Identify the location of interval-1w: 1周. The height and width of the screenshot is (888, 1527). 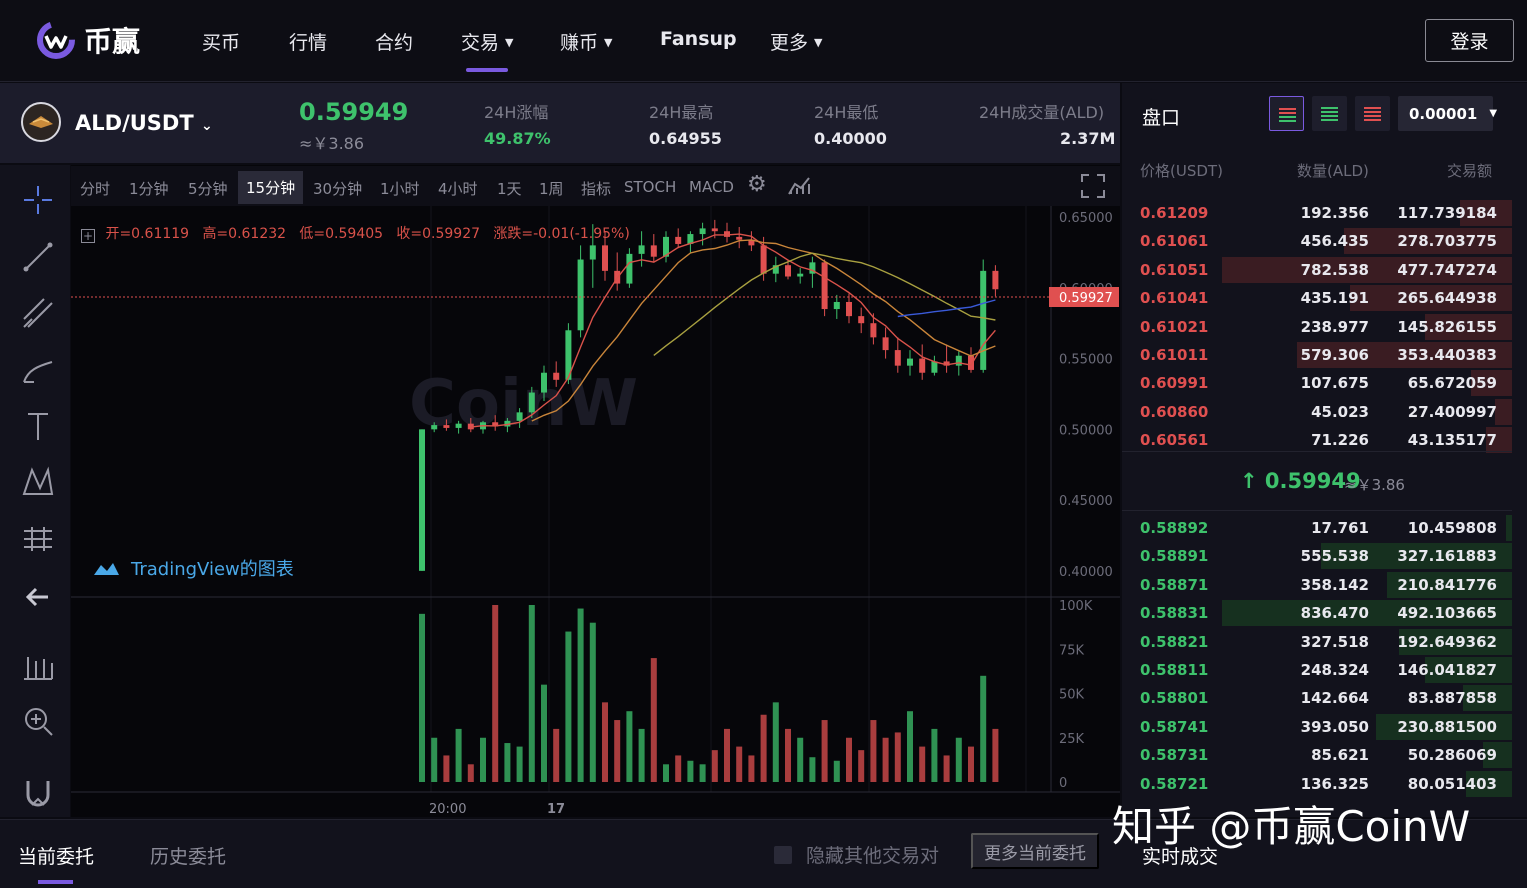
(551, 188).